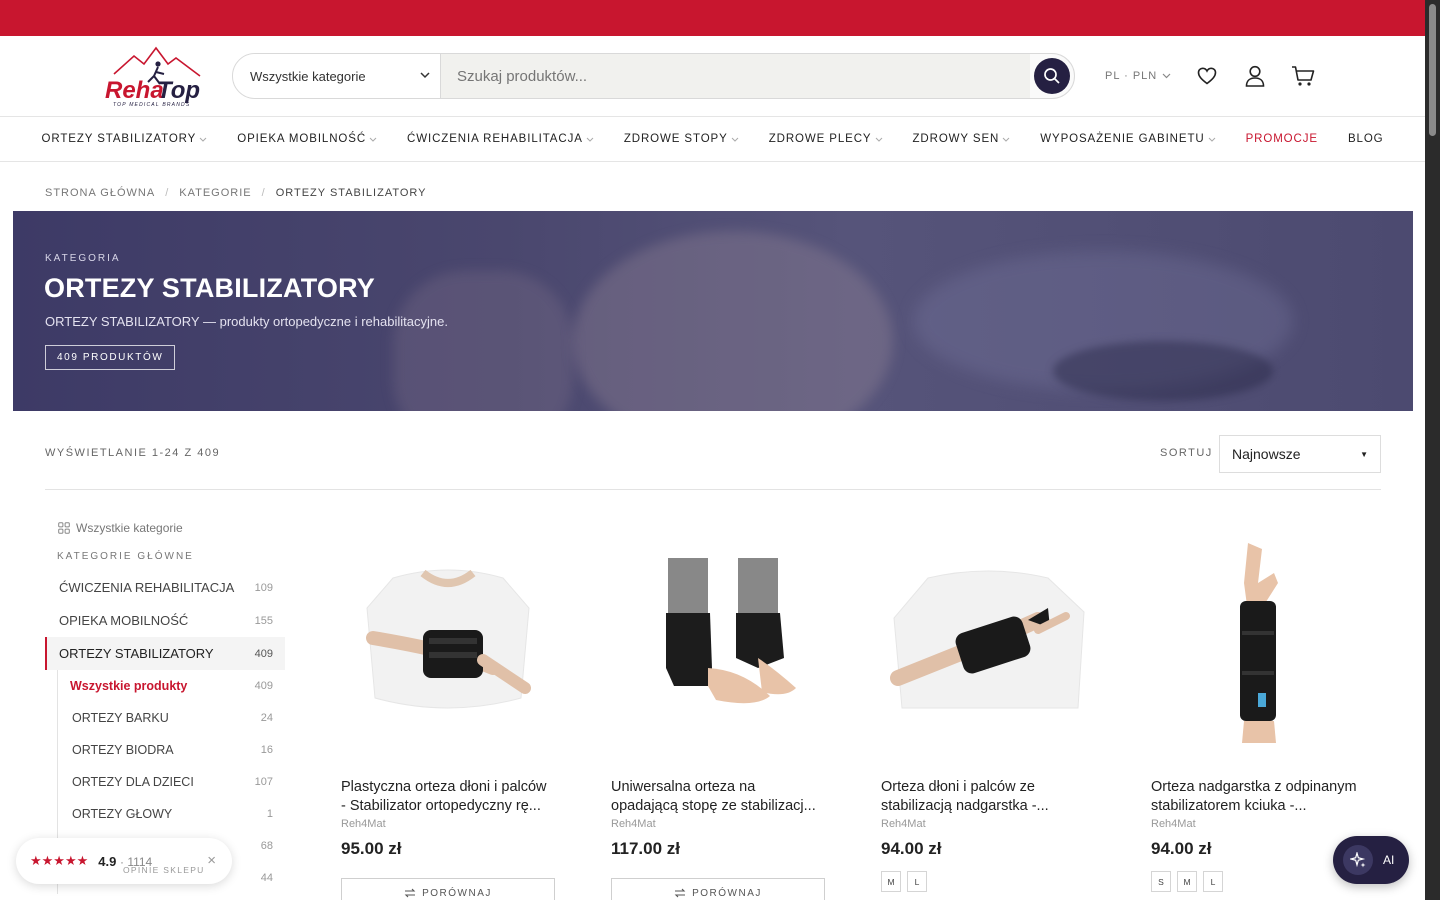 The height and width of the screenshot is (900, 1440). Describe the element at coordinates (302, 139) in the screenshot. I see `nav-item-label: OPIEKA MOBILNOŚĆ` at that location.